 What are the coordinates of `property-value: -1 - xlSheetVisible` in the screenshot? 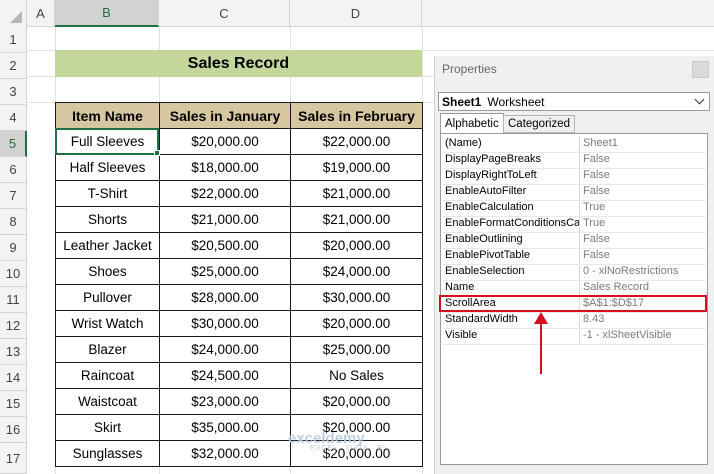 It's located at (643, 336).